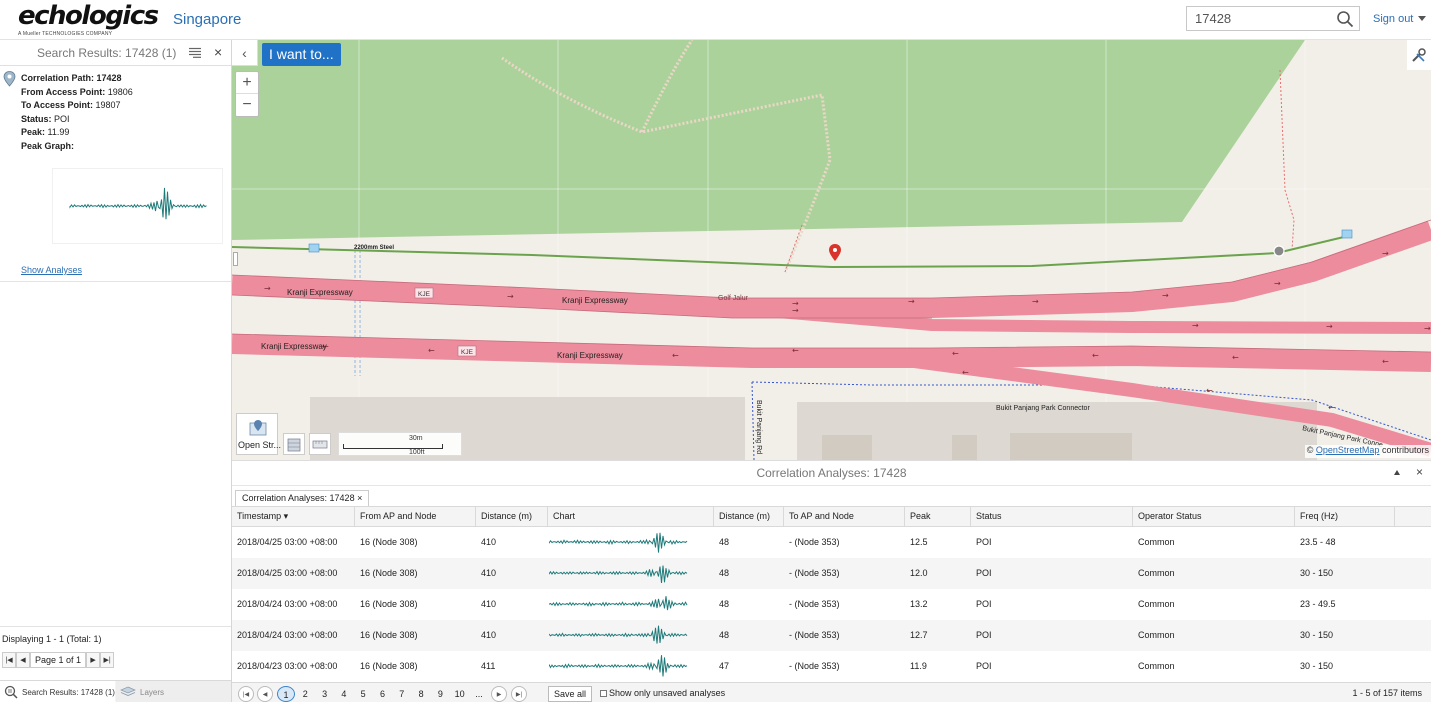  I want to click on page-number-button: 7, so click(402, 694).